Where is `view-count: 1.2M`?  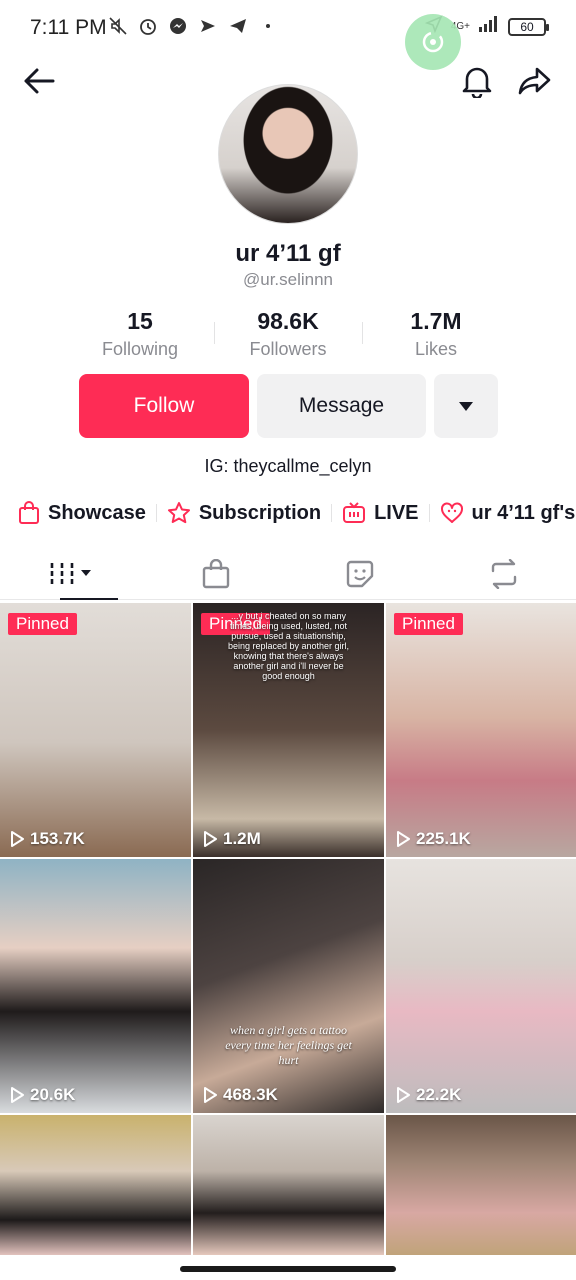 view-count: 1.2M is located at coordinates (232, 839).